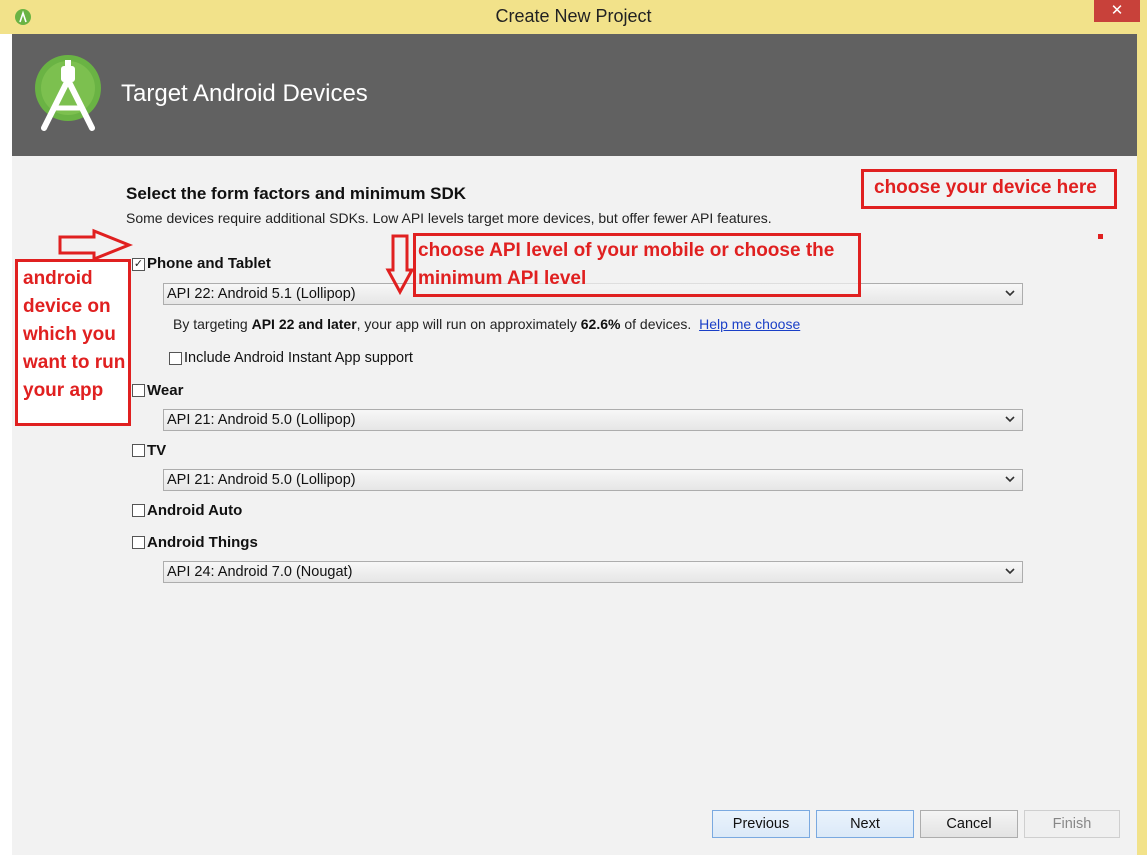  What do you see at coordinates (1117, 11) in the screenshot?
I see `close-window-button: ✕` at bounding box center [1117, 11].